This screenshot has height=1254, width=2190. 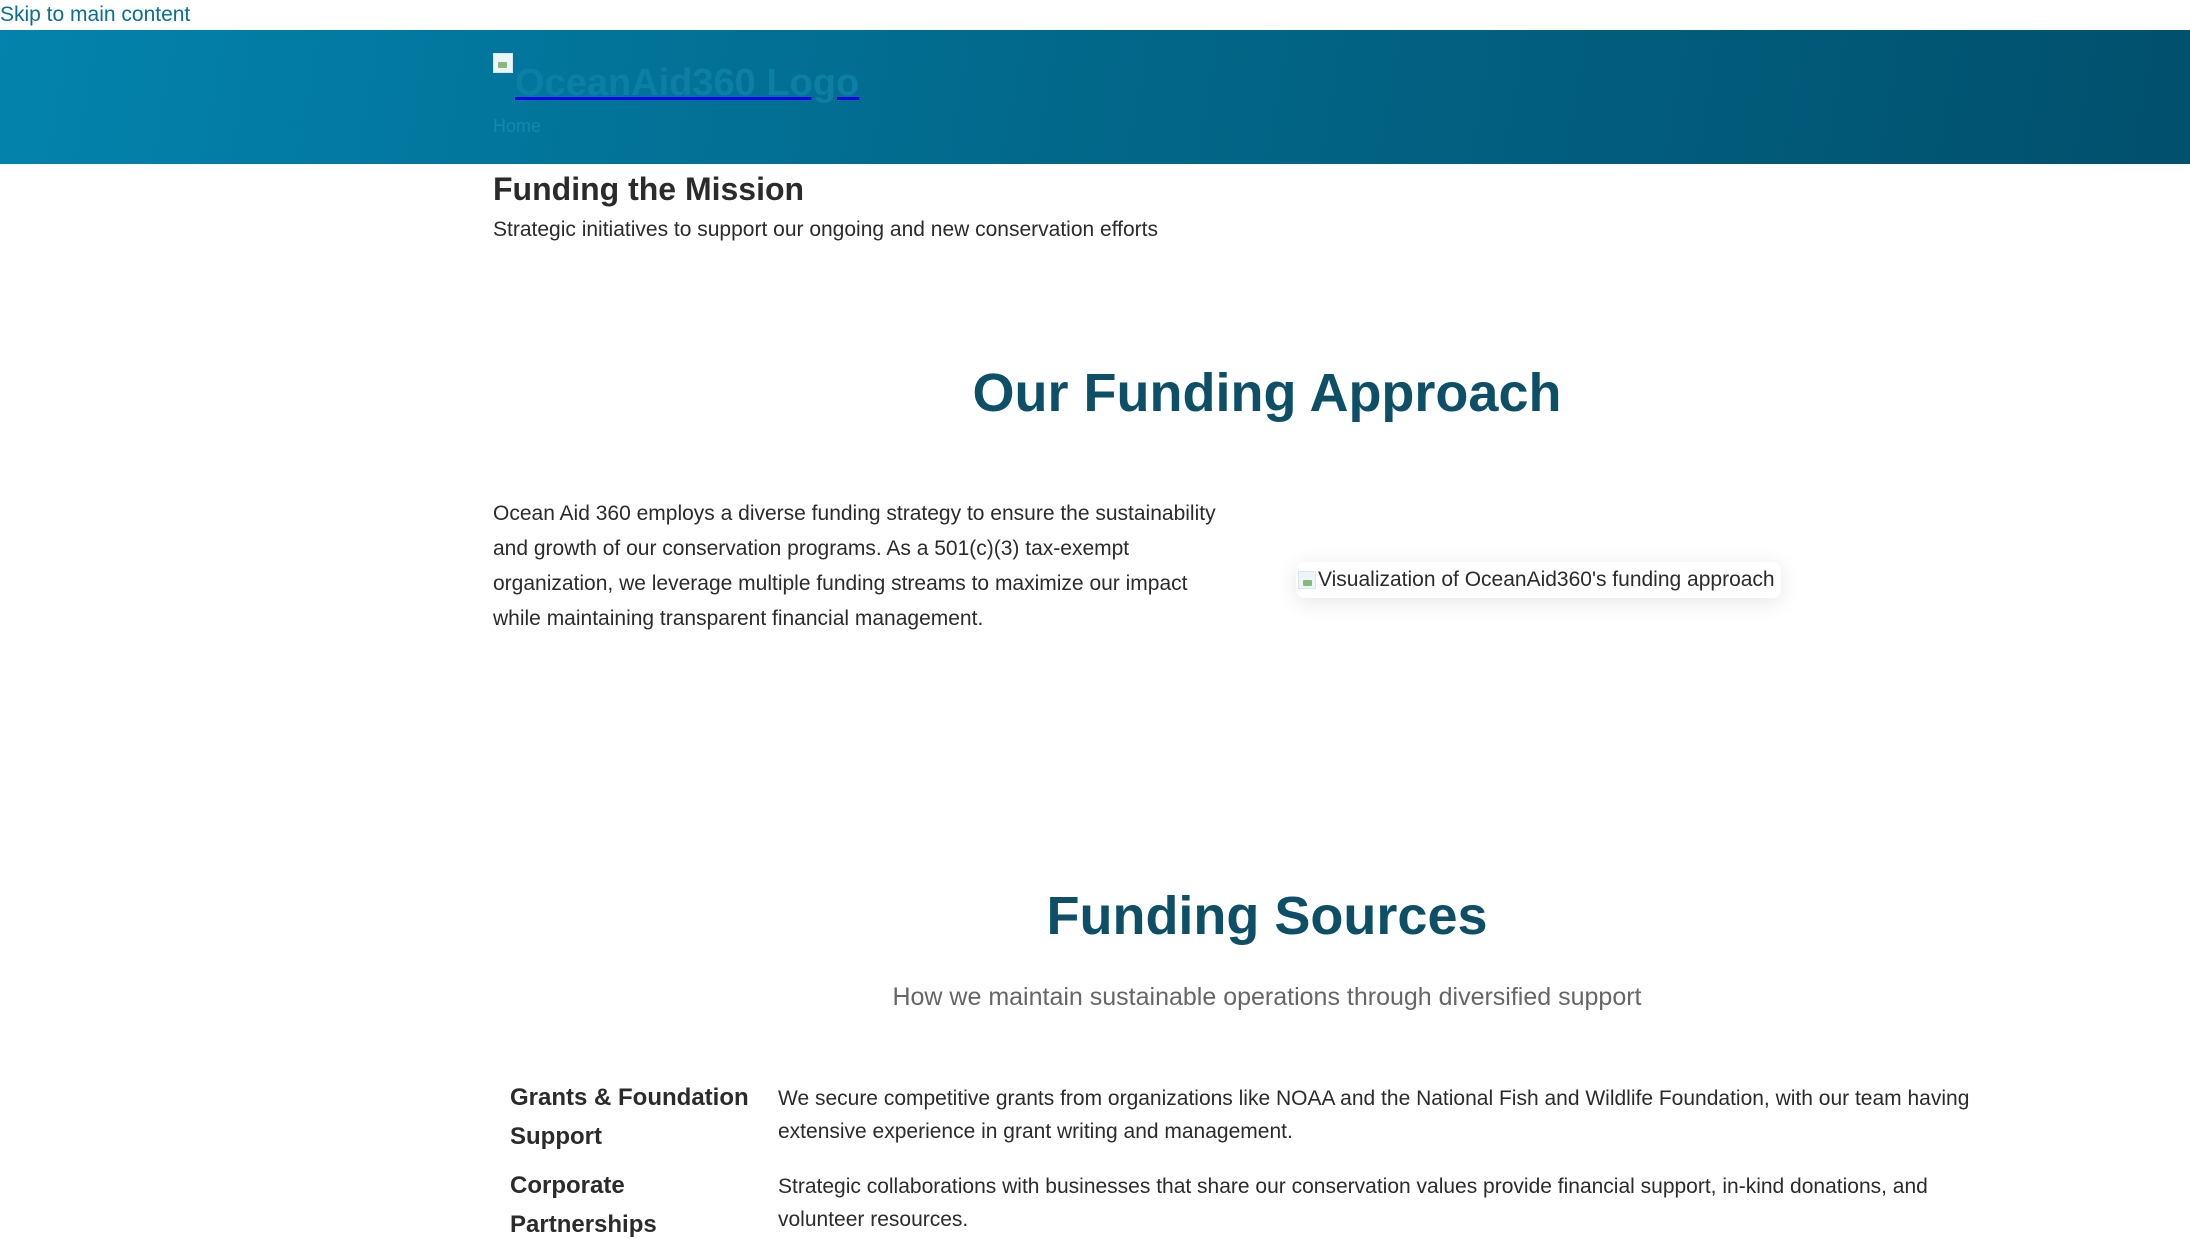 I want to click on page-title: Funding the Mission, so click(x=649, y=189).